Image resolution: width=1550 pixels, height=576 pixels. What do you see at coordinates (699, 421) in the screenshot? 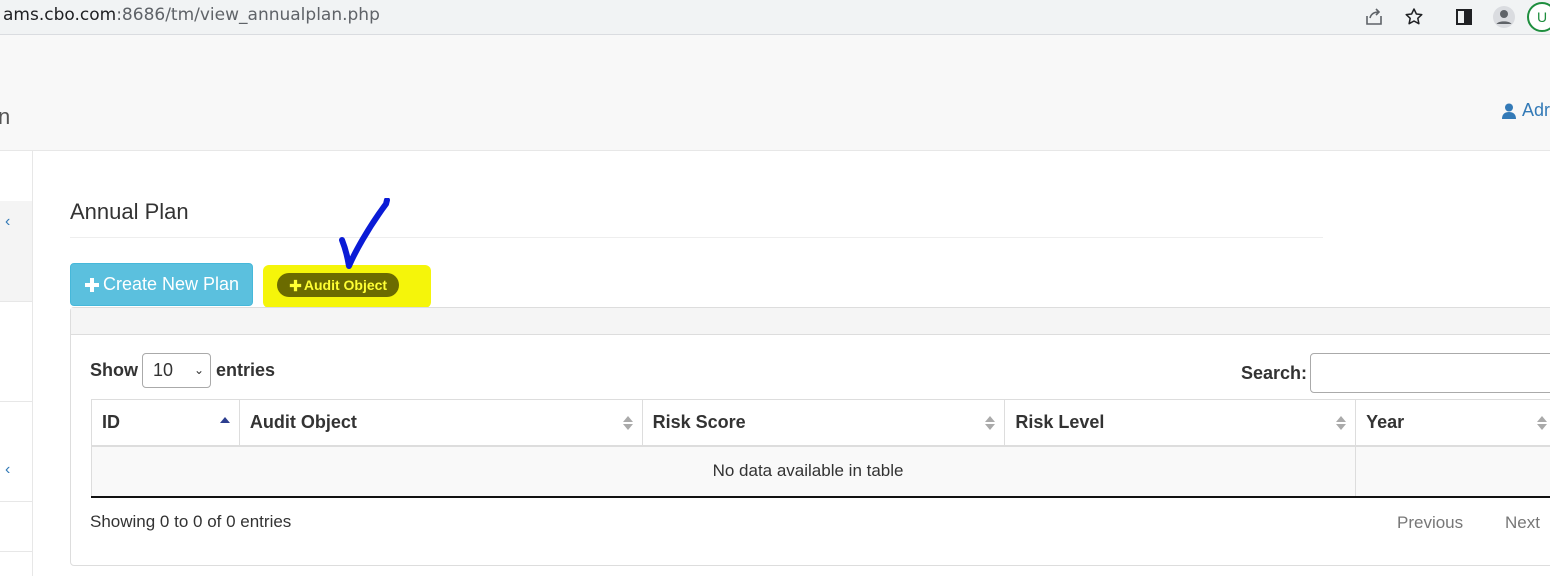
I see `column-label: Risk Score` at bounding box center [699, 421].